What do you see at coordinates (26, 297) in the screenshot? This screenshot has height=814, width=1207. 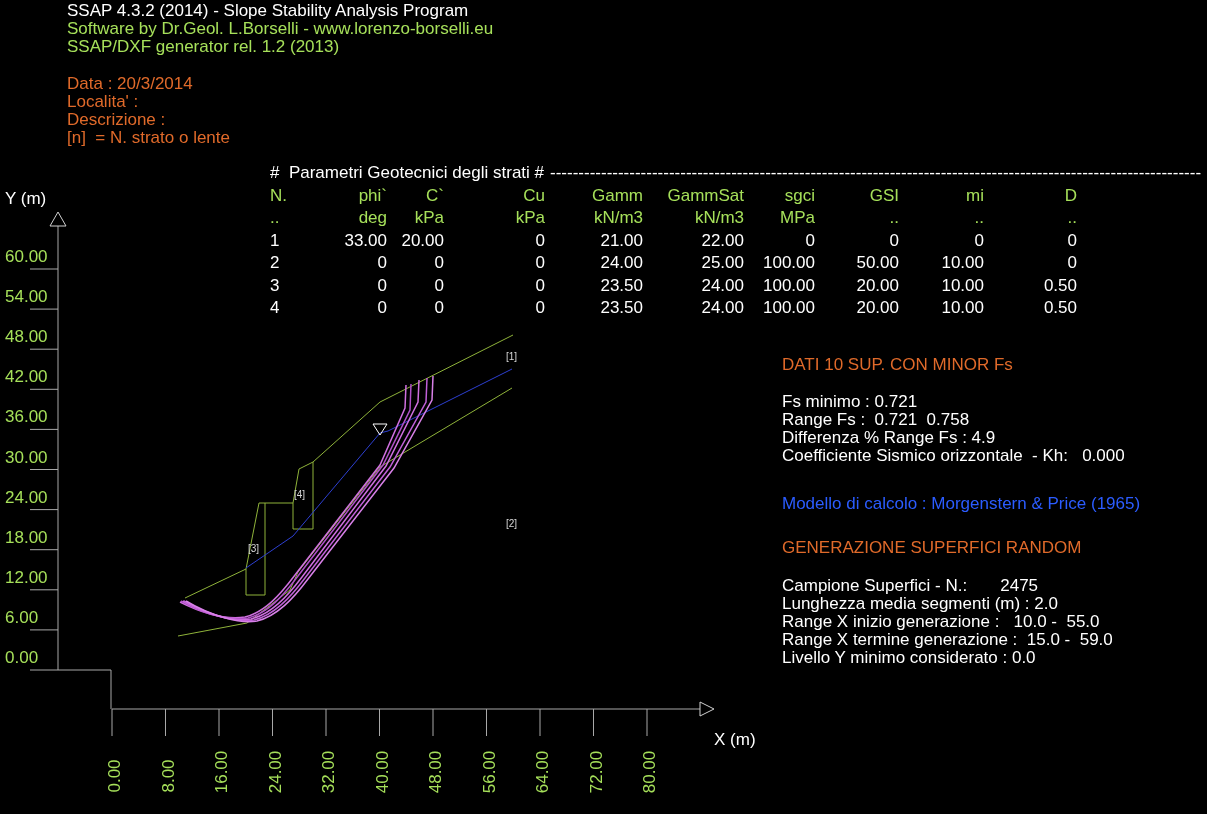 I see `y-tick-label: 54.00` at bounding box center [26, 297].